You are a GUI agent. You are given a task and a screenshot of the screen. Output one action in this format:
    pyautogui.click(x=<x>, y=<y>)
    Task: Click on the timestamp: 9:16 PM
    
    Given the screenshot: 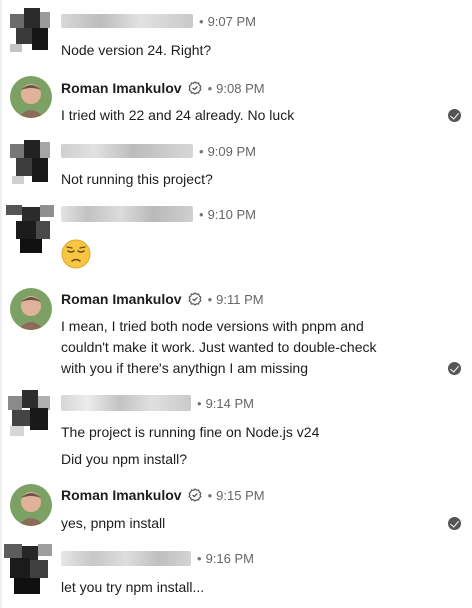 What is the action you would take?
    pyautogui.click(x=230, y=558)
    